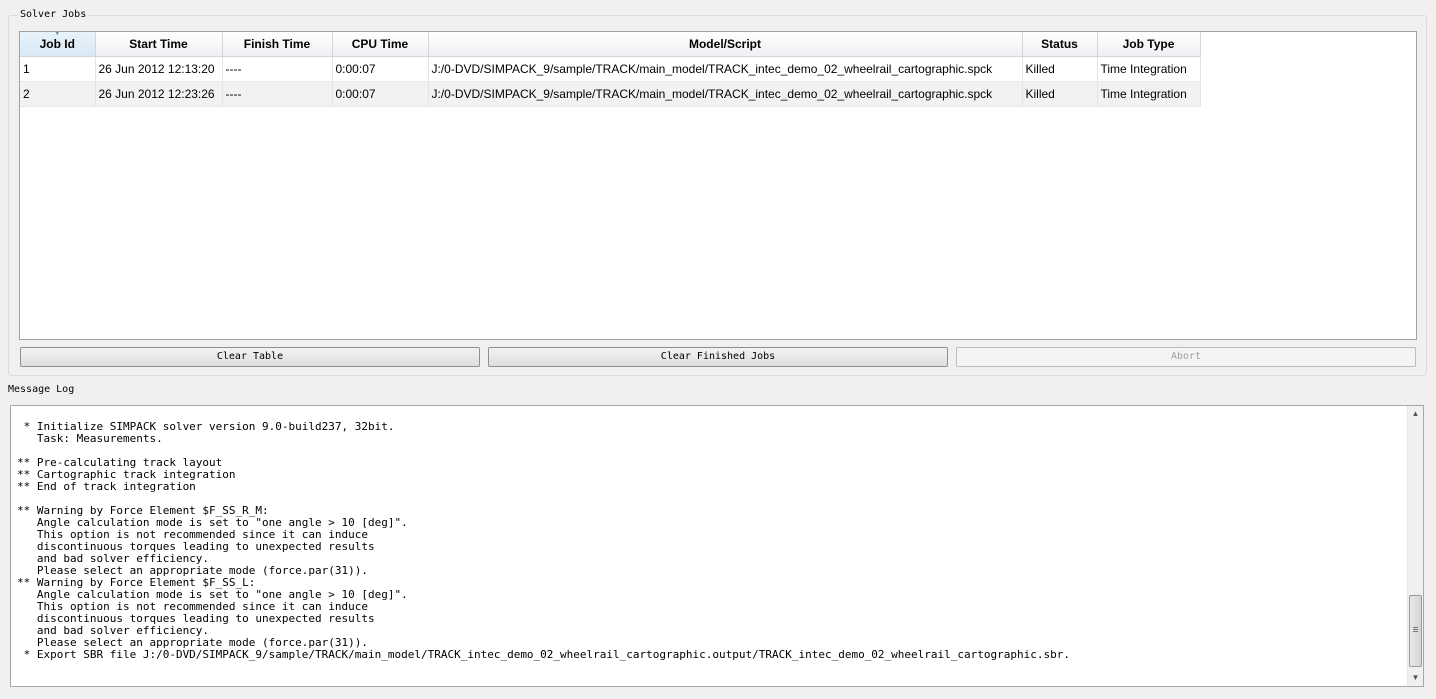 This screenshot has width=1436, height=699. I want to click on abort-button: Abort, so click(1186, 357).